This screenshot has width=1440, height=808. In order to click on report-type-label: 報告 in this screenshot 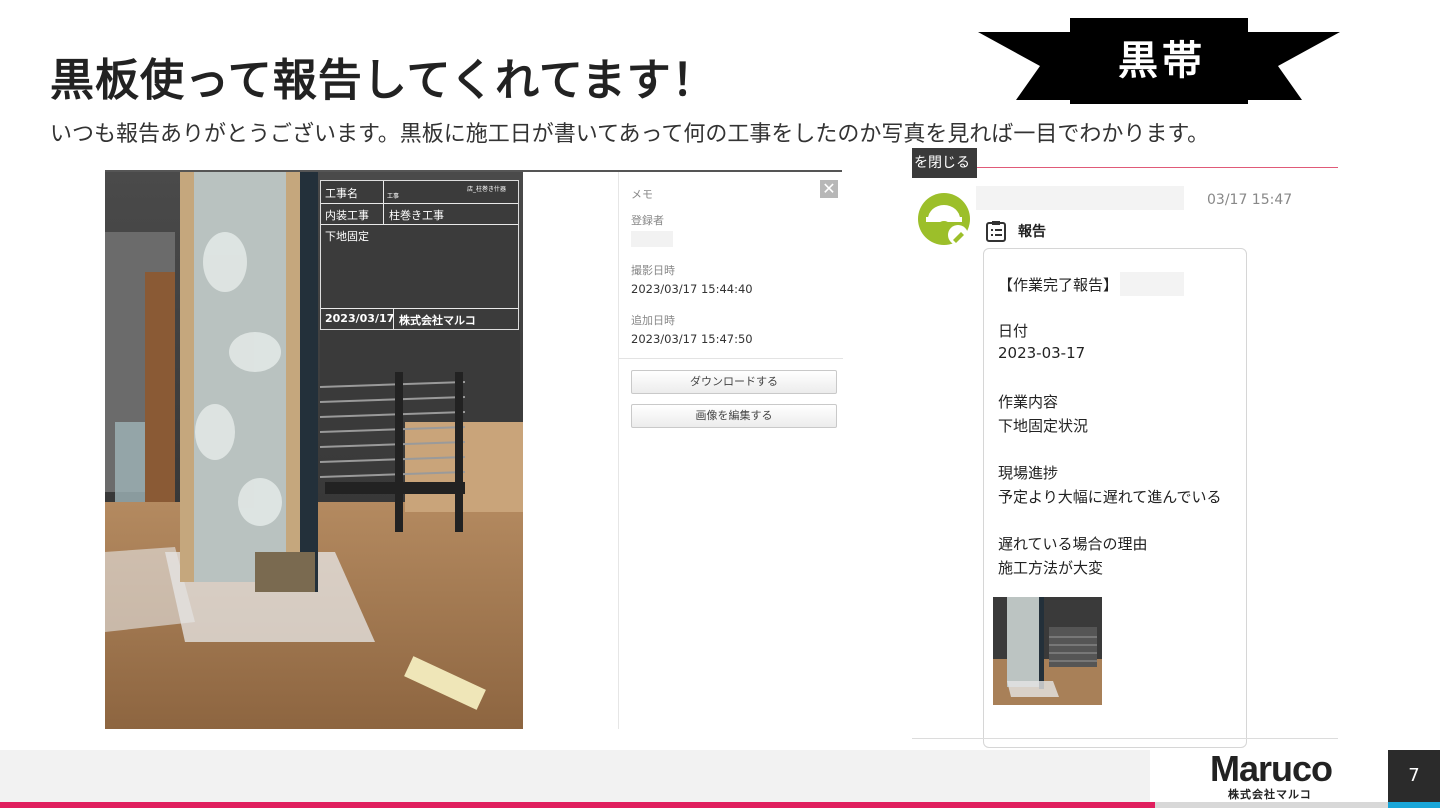, I will do `click(1032, 232)`.